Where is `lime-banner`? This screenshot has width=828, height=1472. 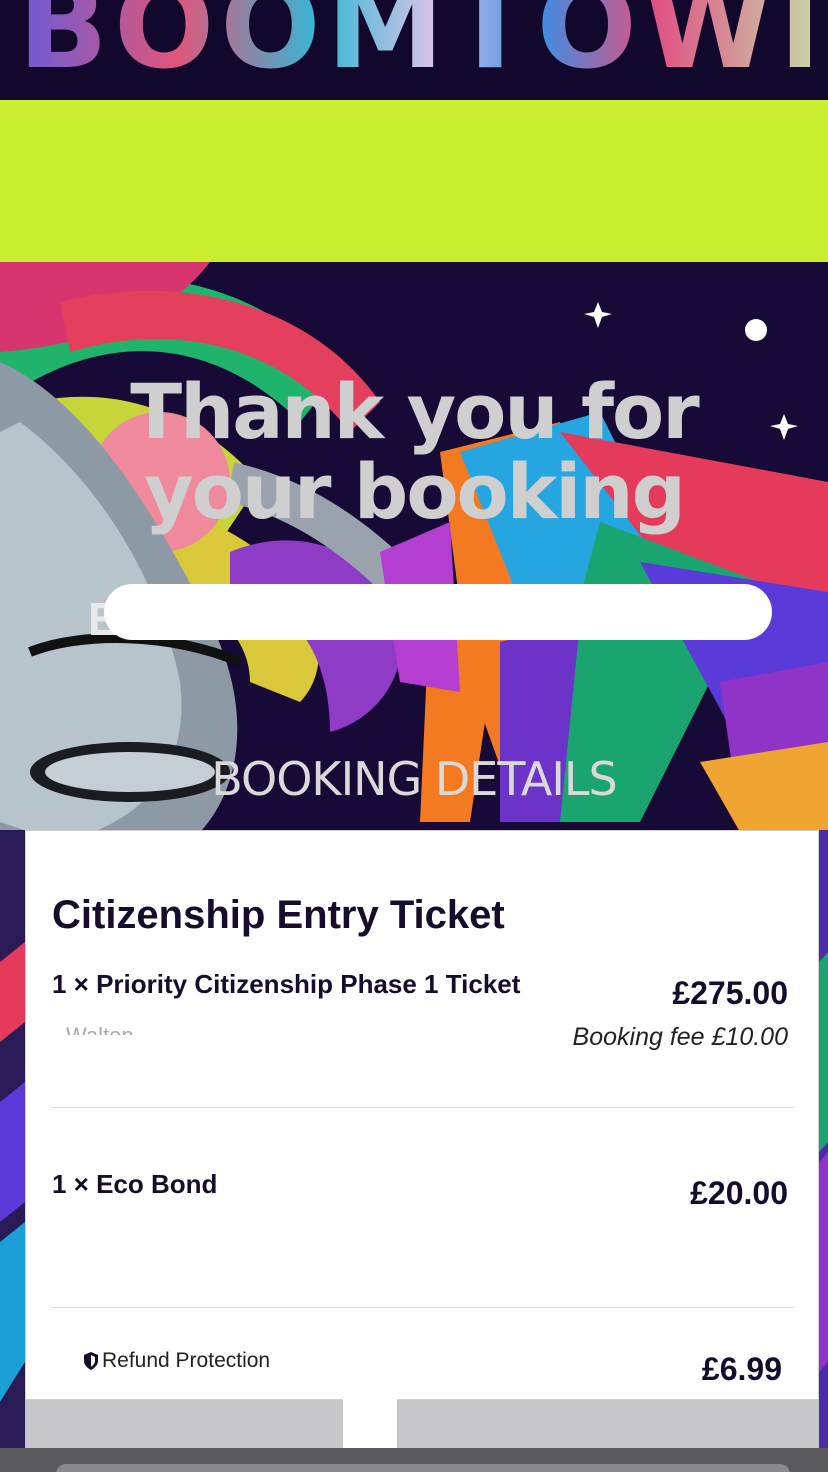 lime-banner is located at coordinates (414, 181).